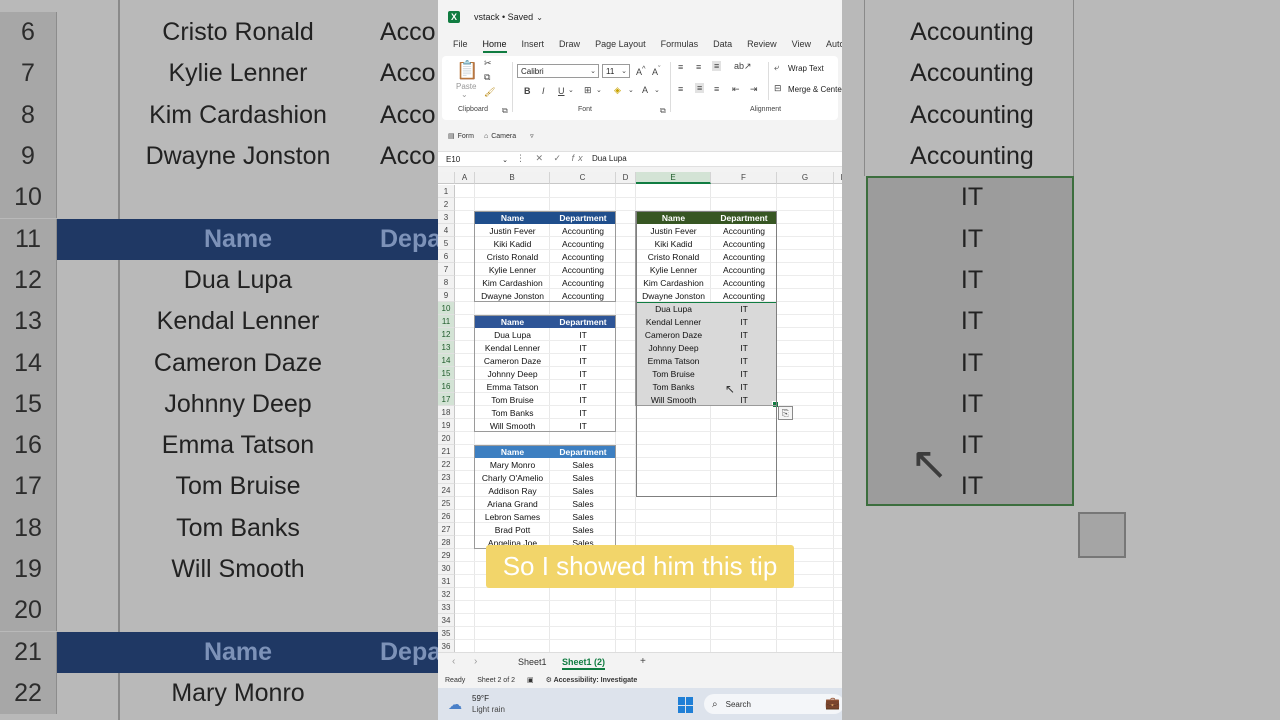 The image size is (1280, 720). Describe the element at coordinates (446, 477) in the screenshot. I see `row-header: 23` at that location.